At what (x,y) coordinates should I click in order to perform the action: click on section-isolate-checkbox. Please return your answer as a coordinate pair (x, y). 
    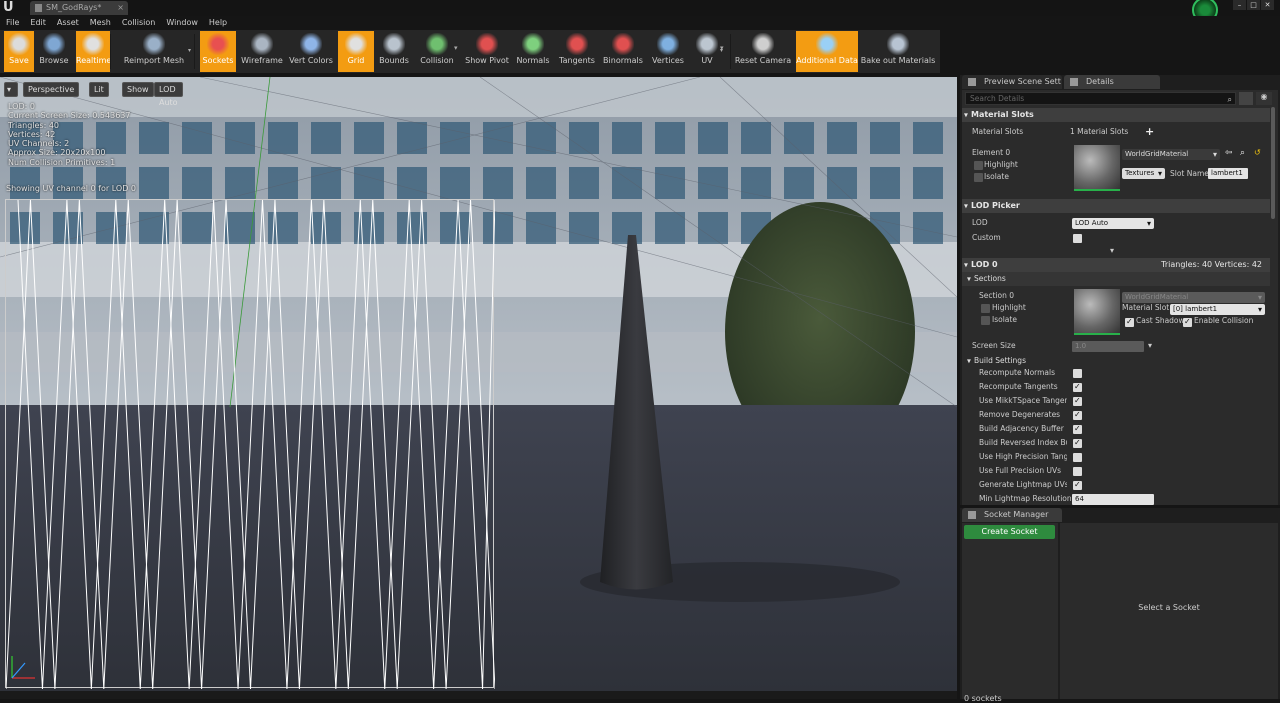
    Looking at the image, I should click on (985, 320).